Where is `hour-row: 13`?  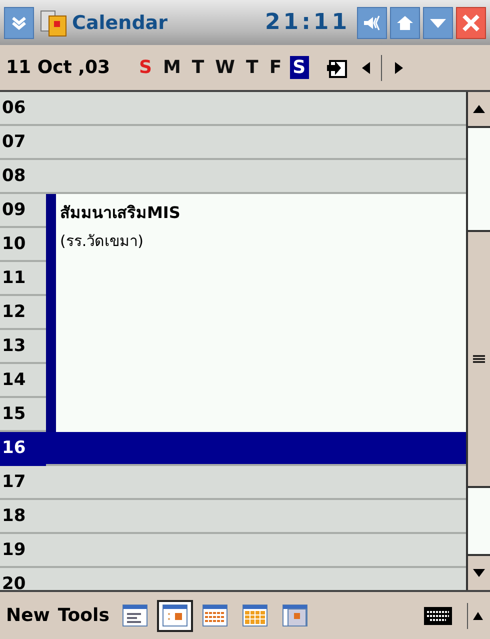 hour-row: 13 is located at coordinates (233, 347).